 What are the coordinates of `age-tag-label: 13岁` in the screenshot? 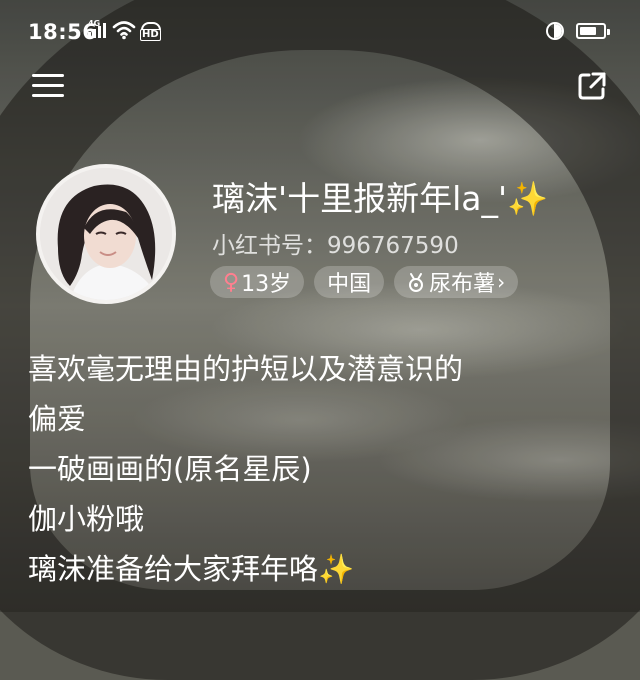 It's located at (266, 284).